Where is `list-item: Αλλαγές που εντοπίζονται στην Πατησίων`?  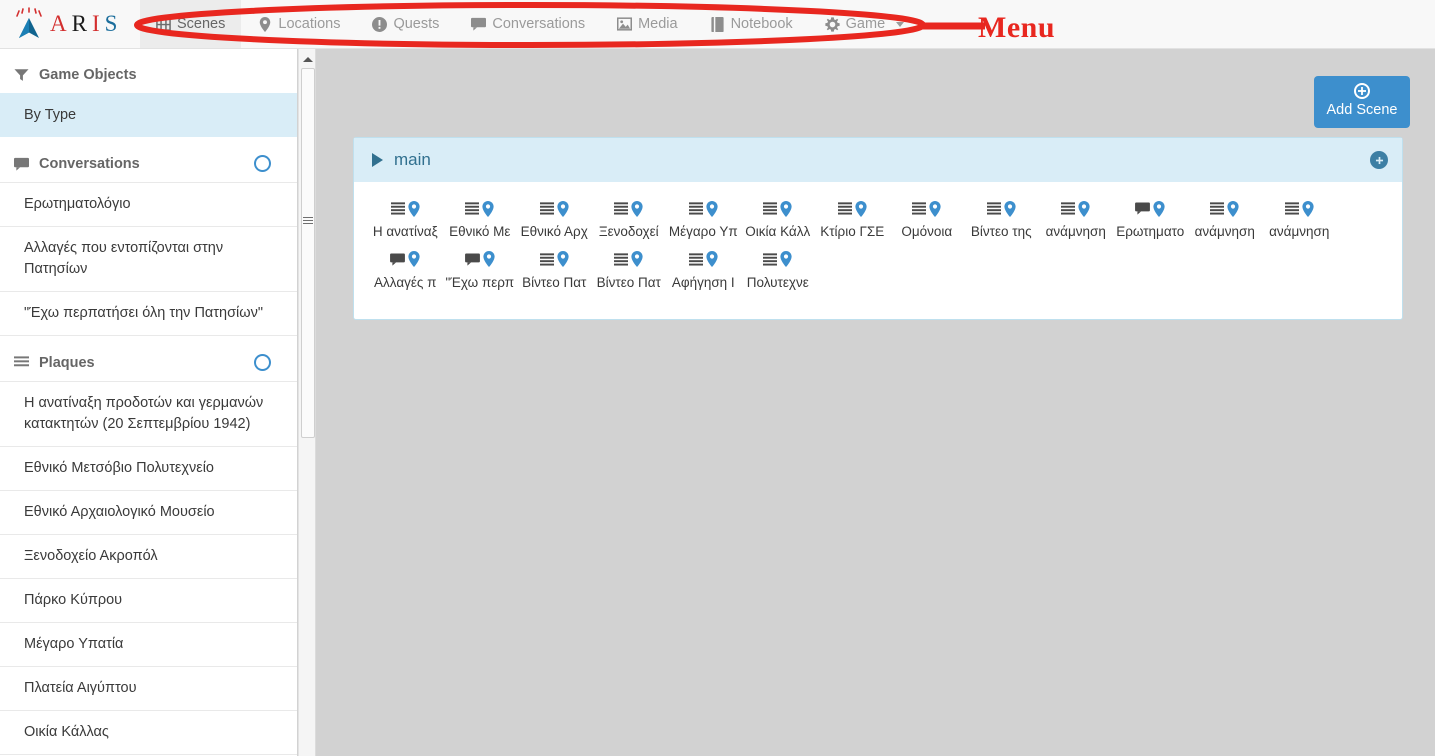 list-item: Αλλαγές που εντοπίζονται στην Πατησίων is located at coordinates (148, 258).